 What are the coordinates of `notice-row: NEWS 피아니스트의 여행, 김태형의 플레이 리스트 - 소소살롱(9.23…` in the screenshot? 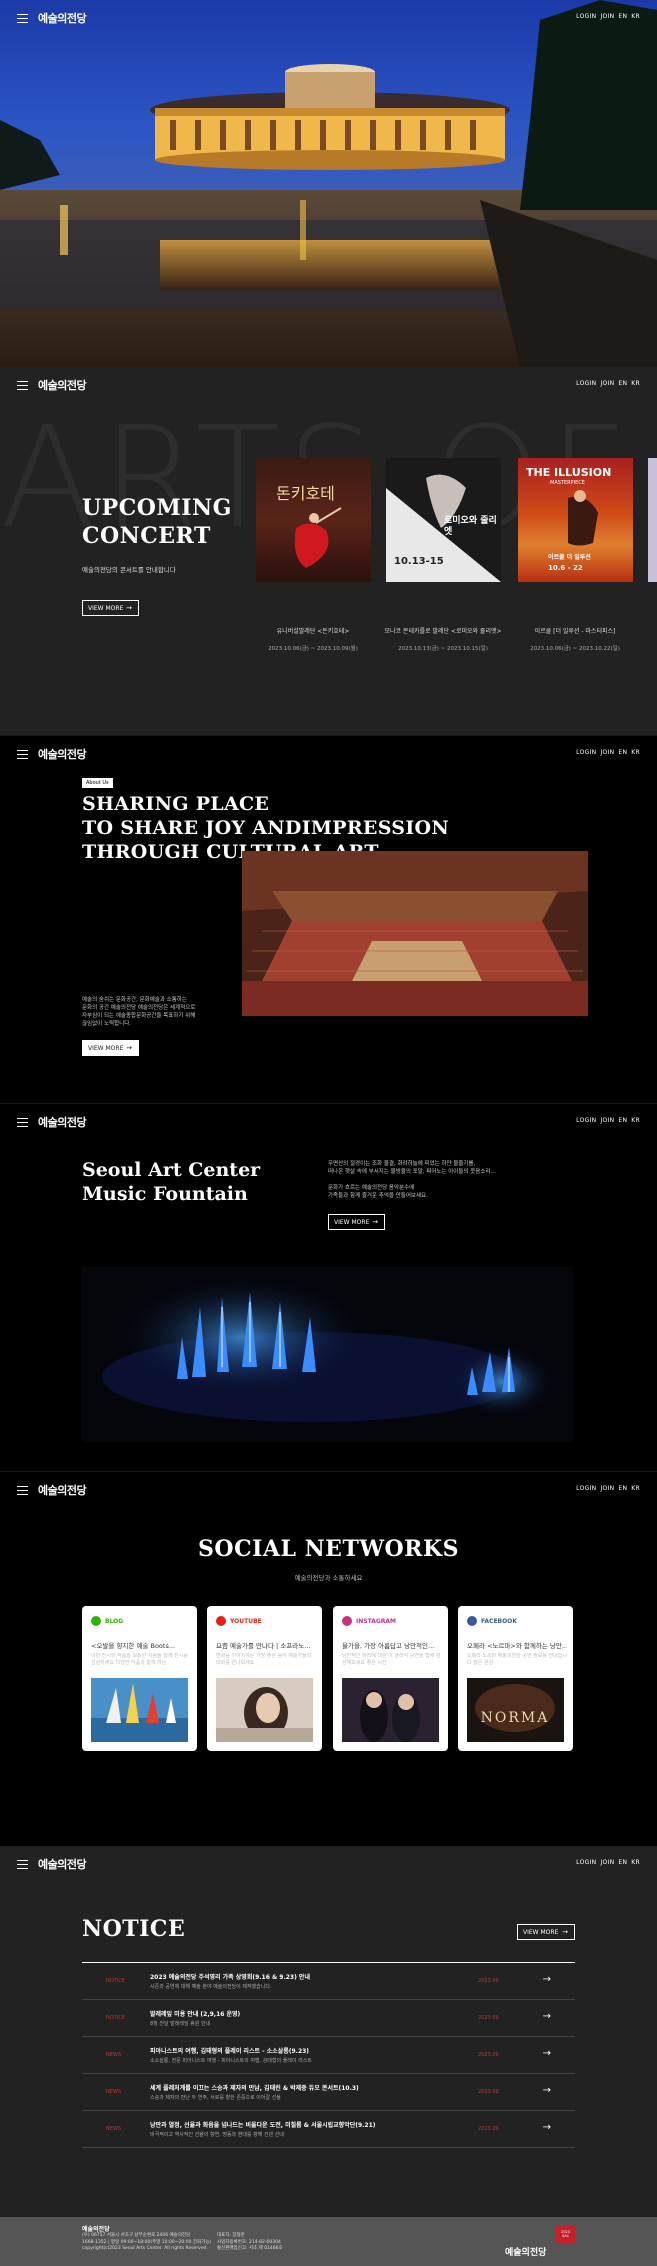 It's located at (328, 2055).